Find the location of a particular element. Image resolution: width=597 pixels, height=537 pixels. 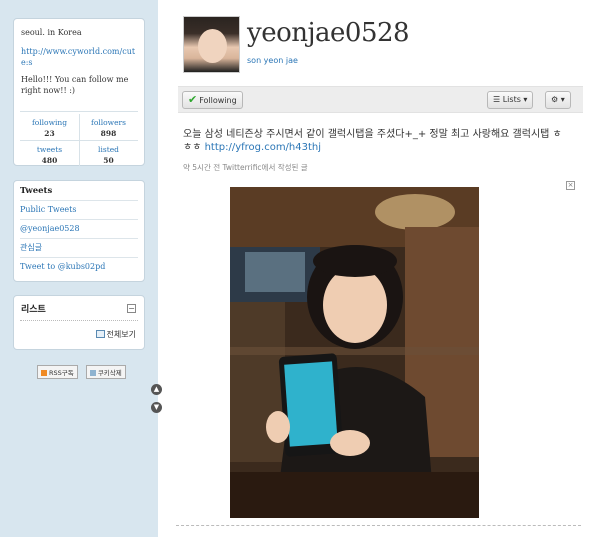

profile-url-link: http://www.cyworld.com/cute:s is located at coordinates (79, 57).